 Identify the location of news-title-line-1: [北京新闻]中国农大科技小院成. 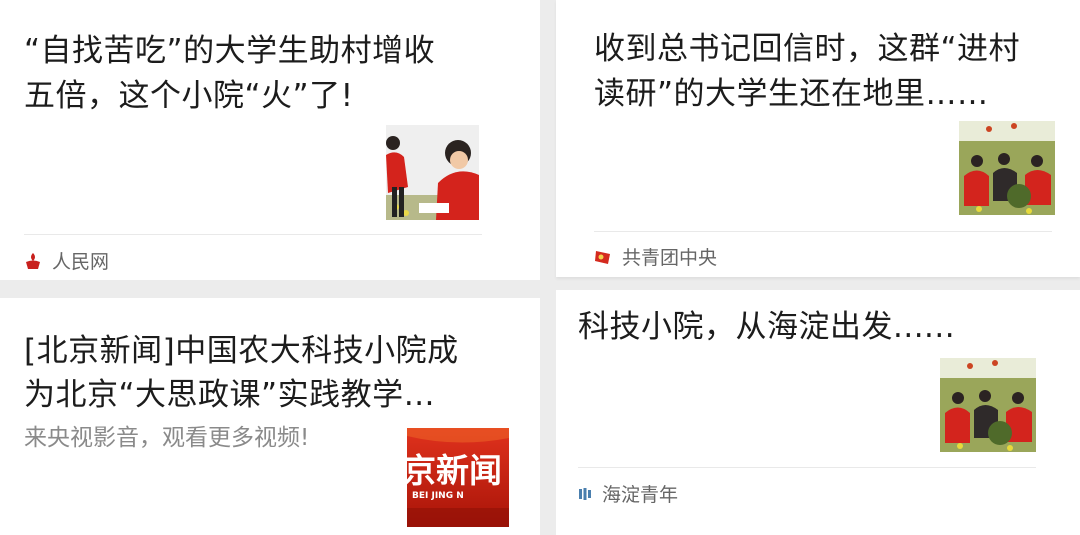
(241, 351).